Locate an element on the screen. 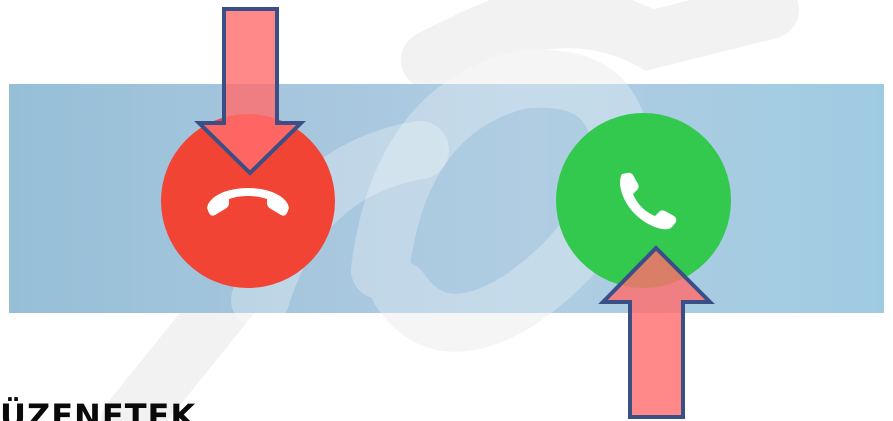 This screenshot has width=893, height=421. decline-call-button is located at coordinates (248, 201).